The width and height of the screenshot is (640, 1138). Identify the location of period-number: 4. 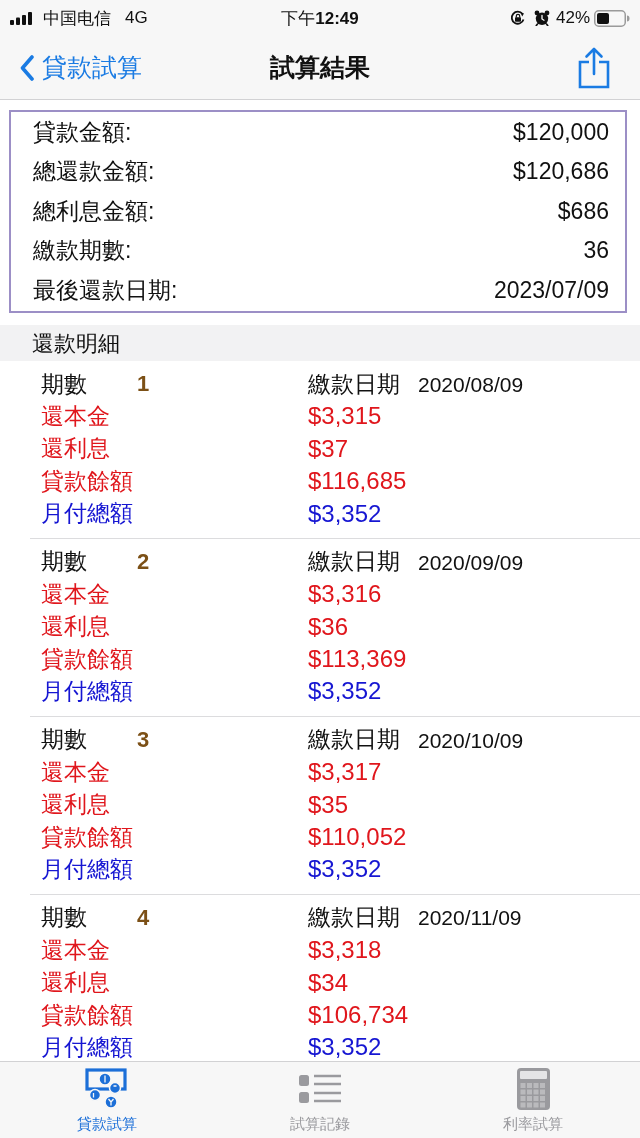
(143, 918).